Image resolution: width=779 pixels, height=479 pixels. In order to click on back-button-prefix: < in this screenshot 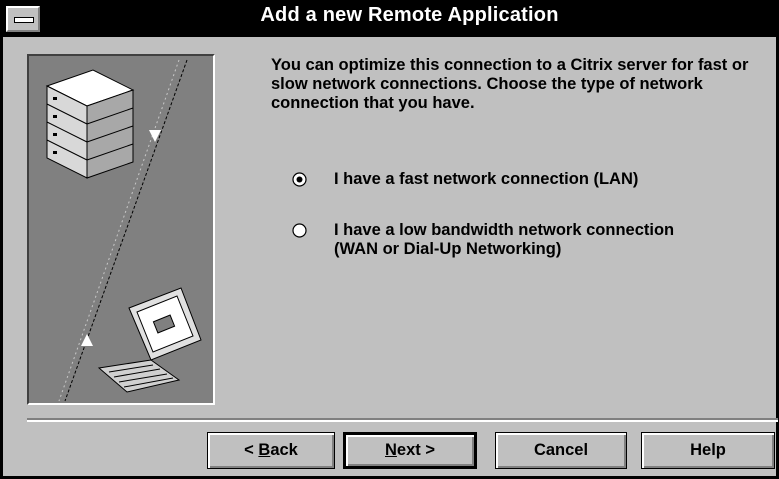, I will do `click(251, 450)`.